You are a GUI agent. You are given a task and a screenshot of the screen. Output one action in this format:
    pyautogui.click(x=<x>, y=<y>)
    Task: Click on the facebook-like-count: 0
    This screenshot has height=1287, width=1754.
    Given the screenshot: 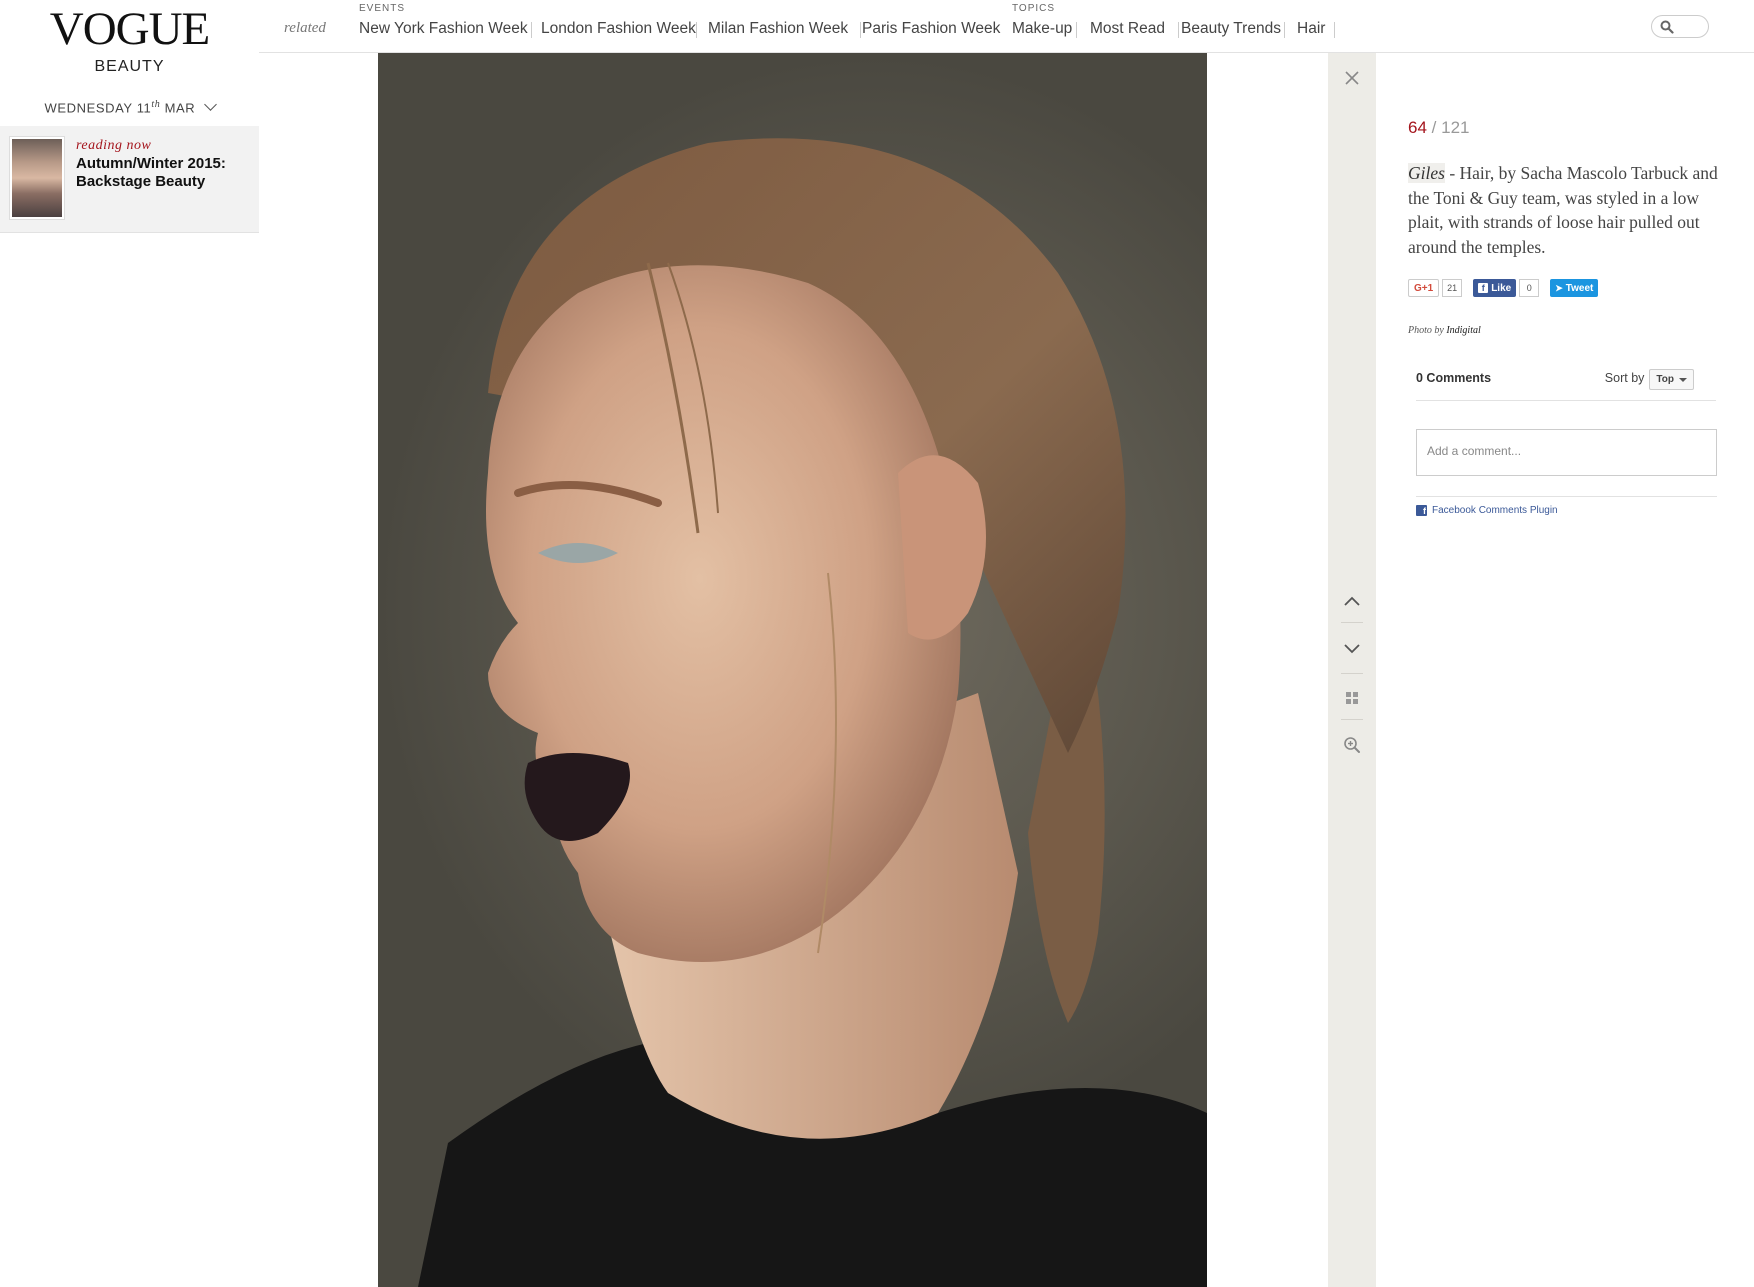 What is the action you would take?
    pyautogui.click(x=1529, y=288)
    